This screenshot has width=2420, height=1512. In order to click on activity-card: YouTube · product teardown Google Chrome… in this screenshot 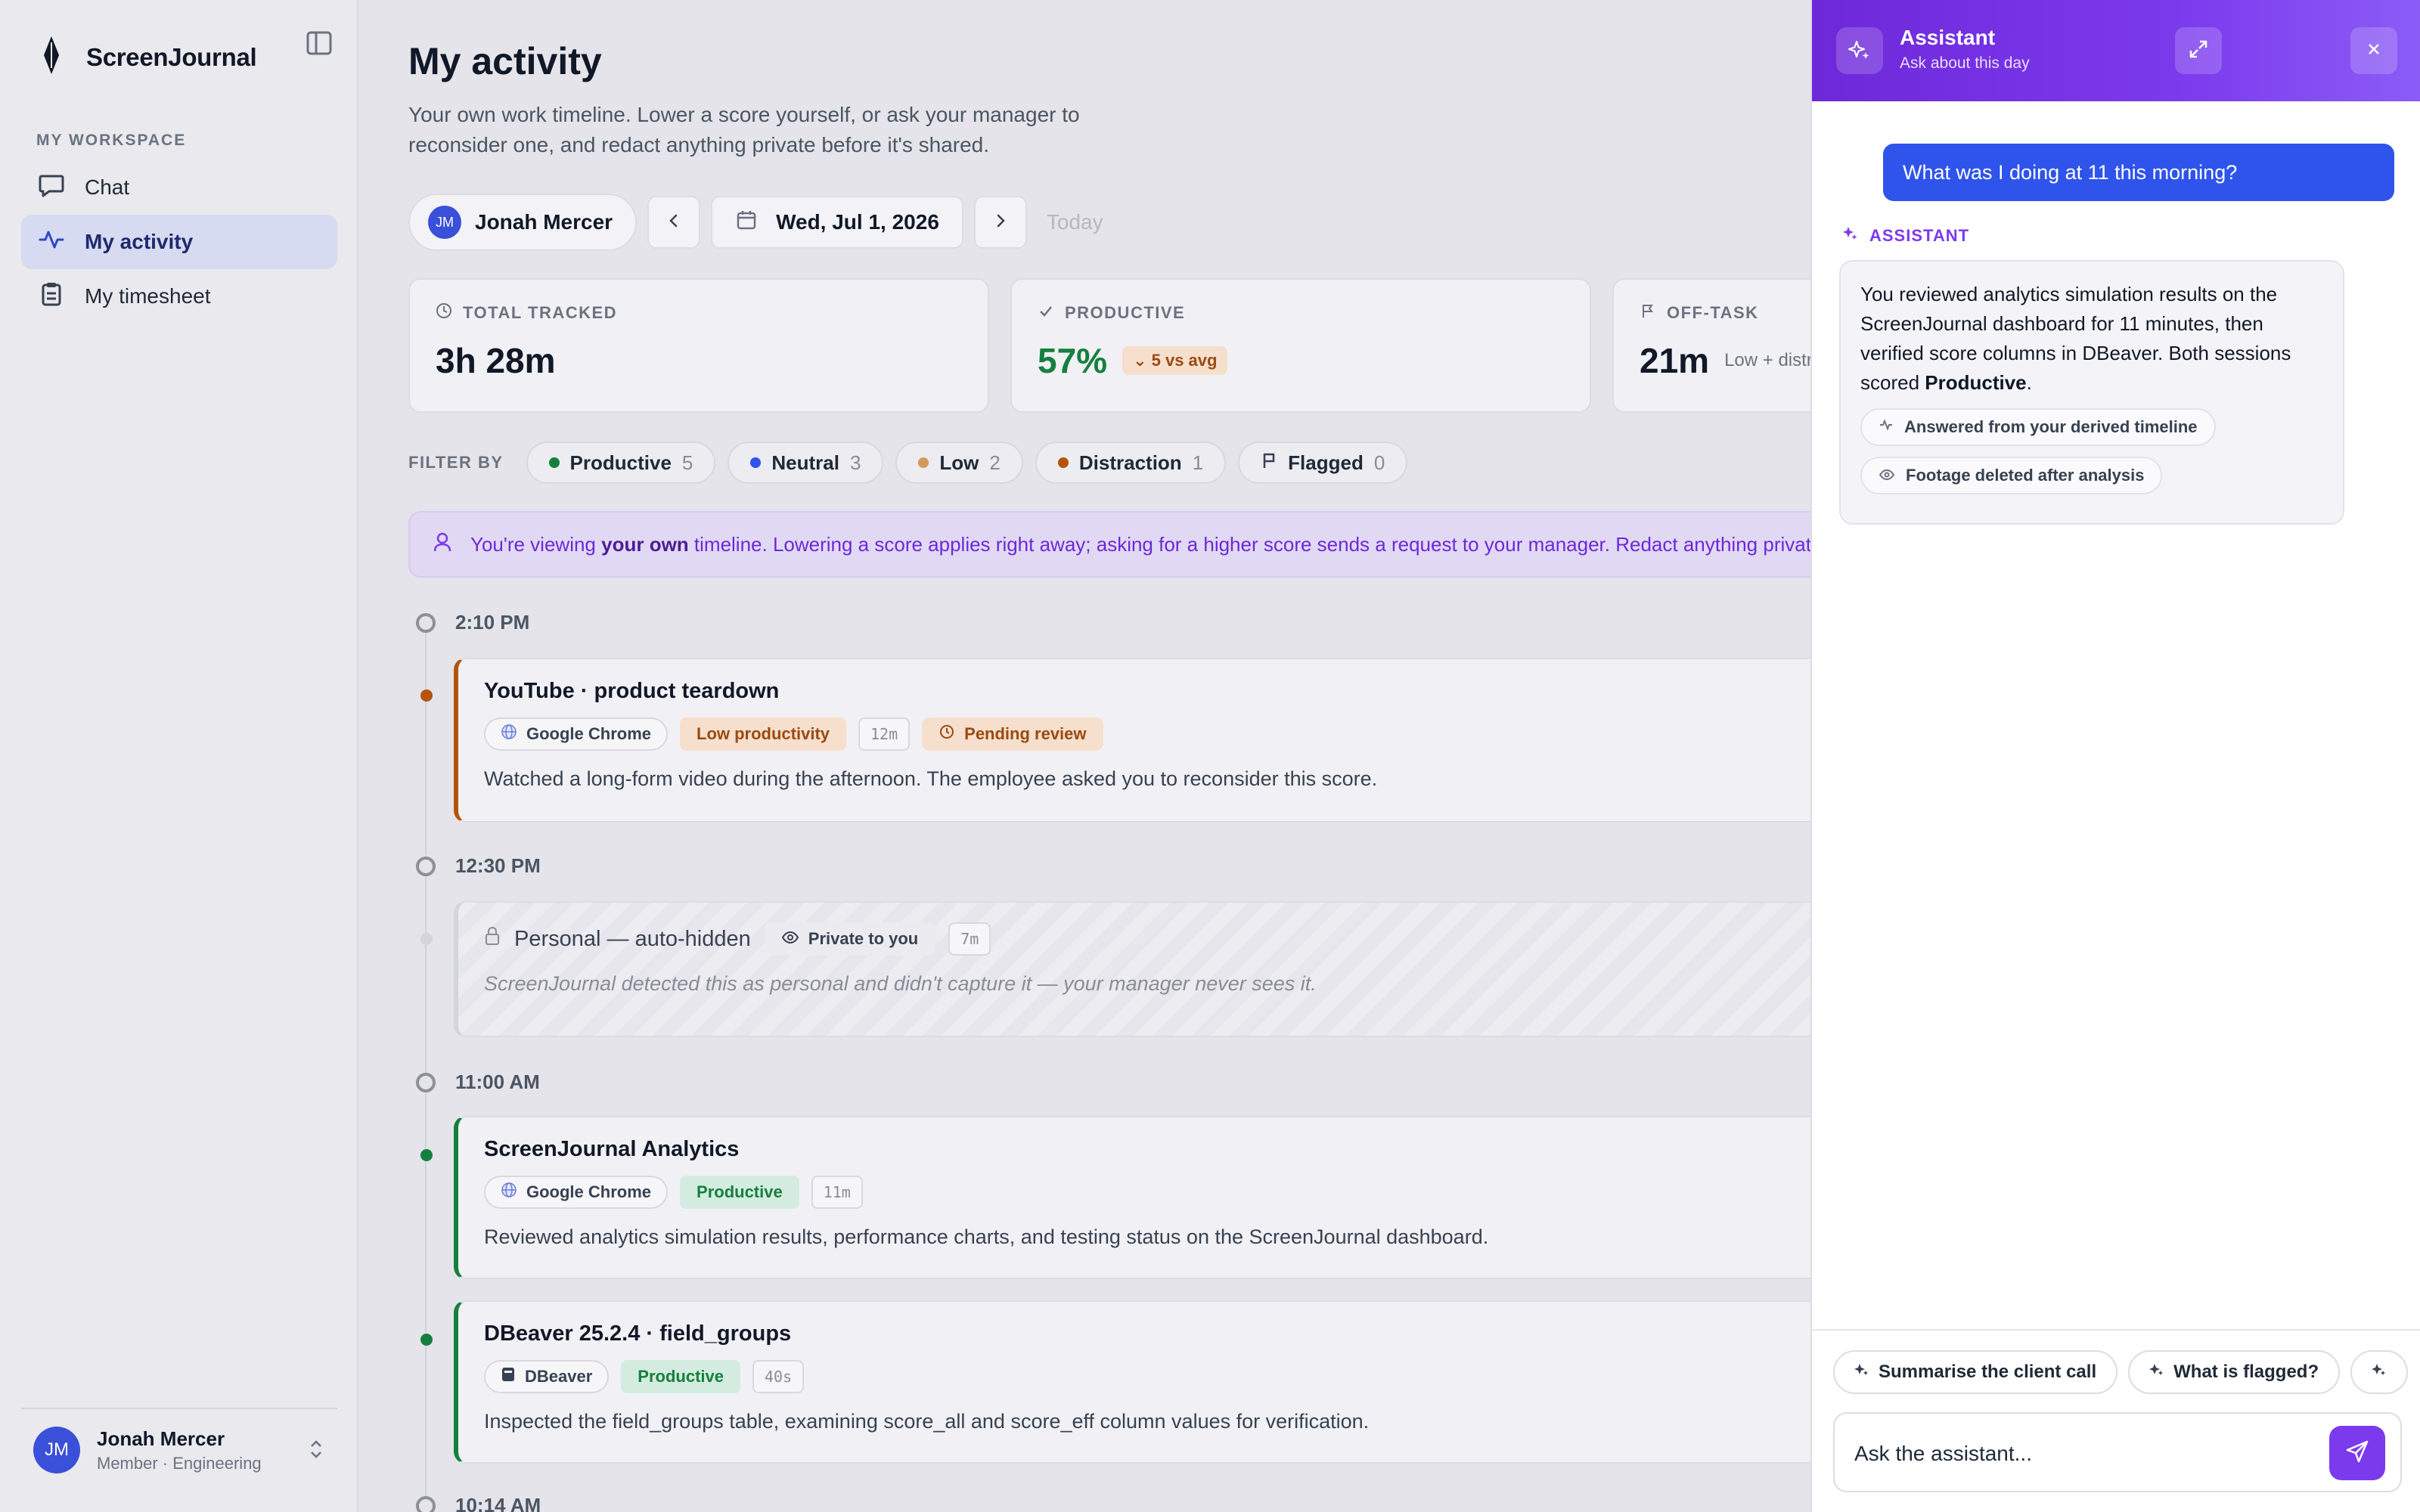, I will do `click(1132, 740)`.